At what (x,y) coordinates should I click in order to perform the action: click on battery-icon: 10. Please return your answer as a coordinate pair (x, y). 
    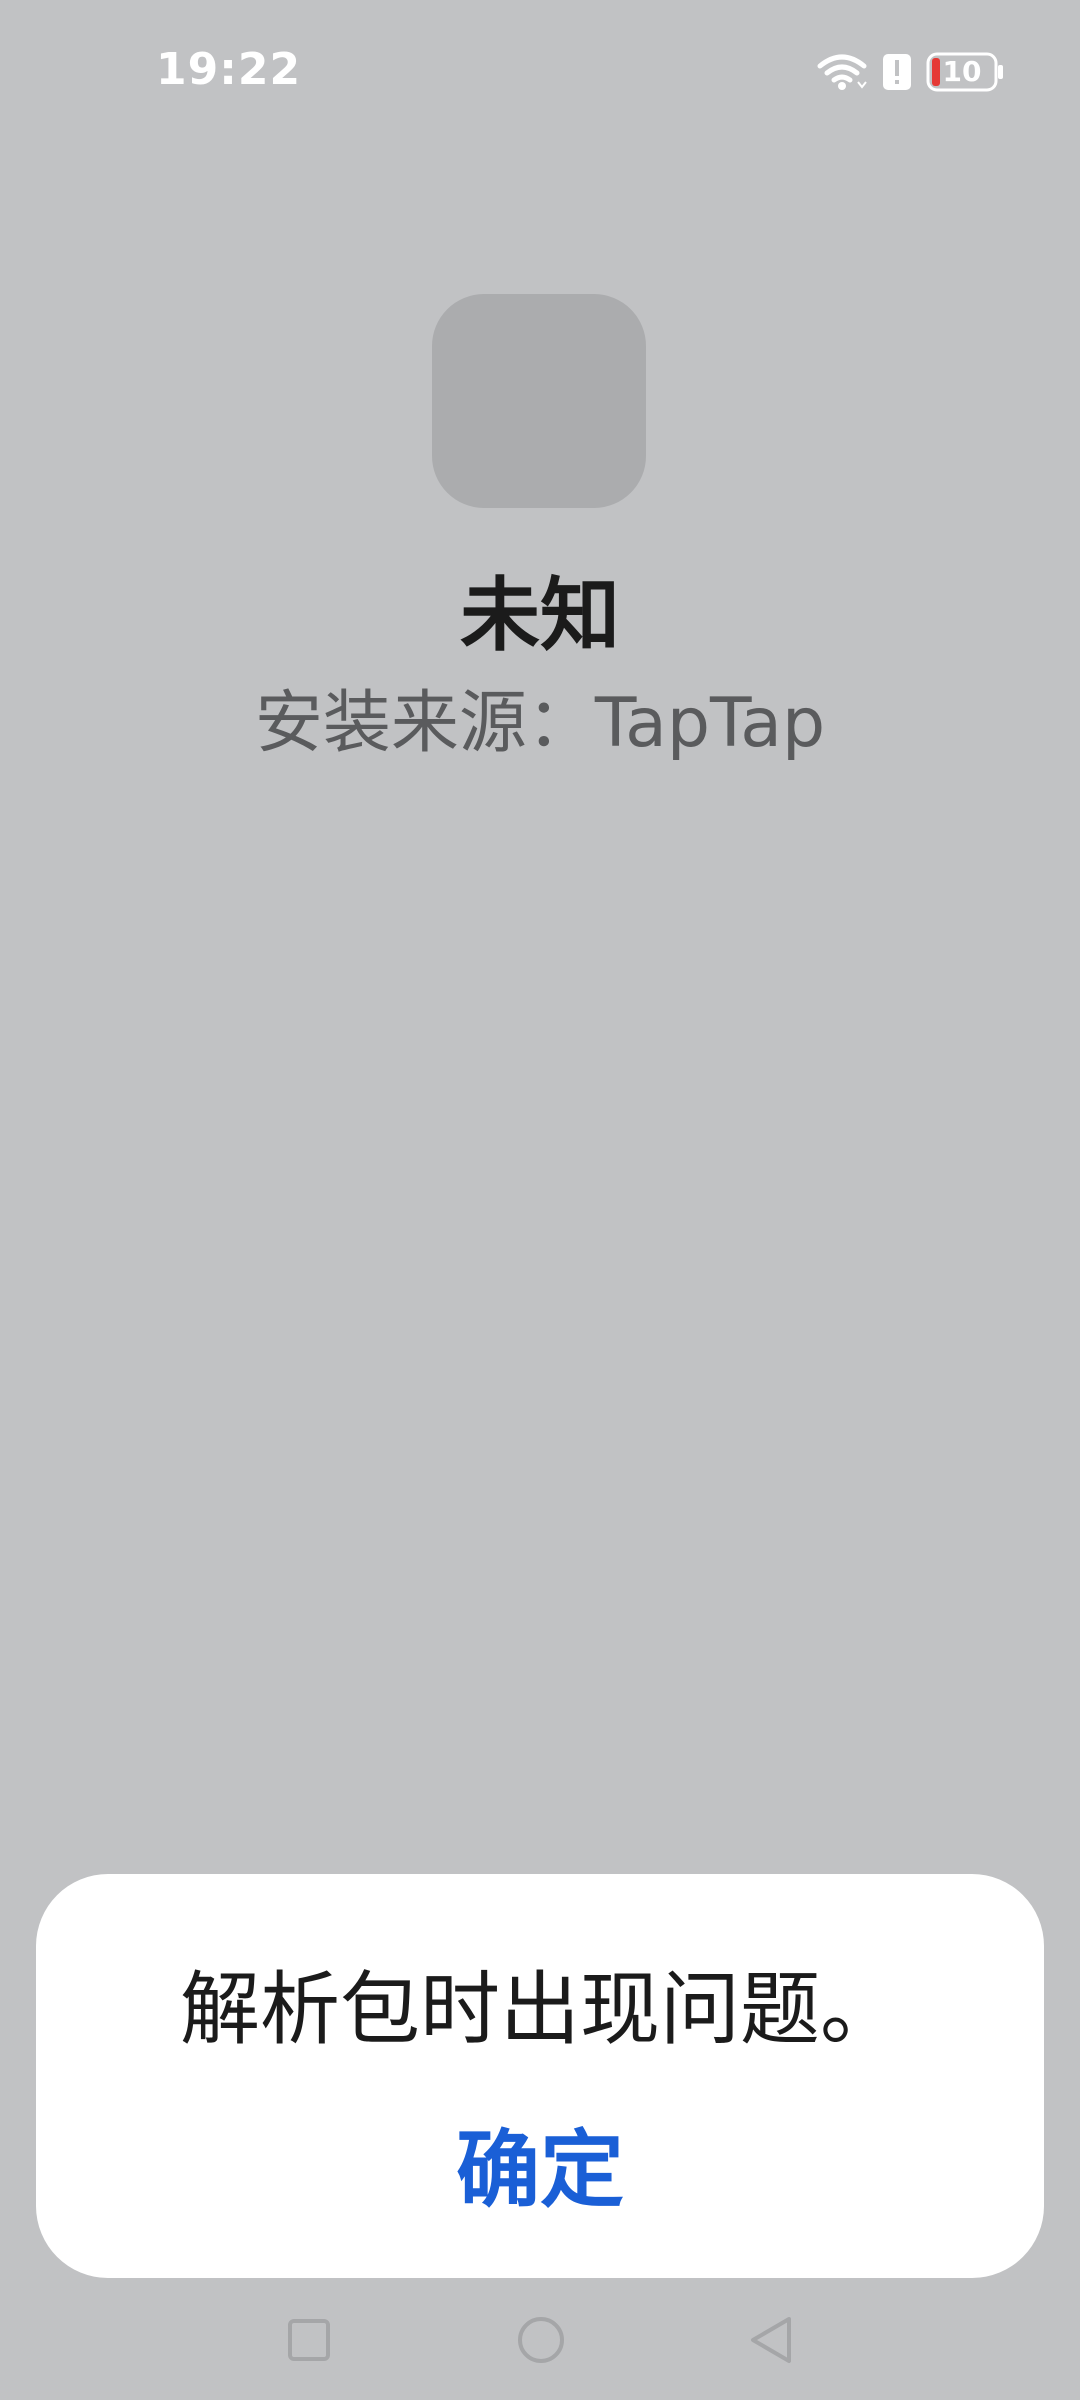
    Looking at the image, I should click on (965, 72).